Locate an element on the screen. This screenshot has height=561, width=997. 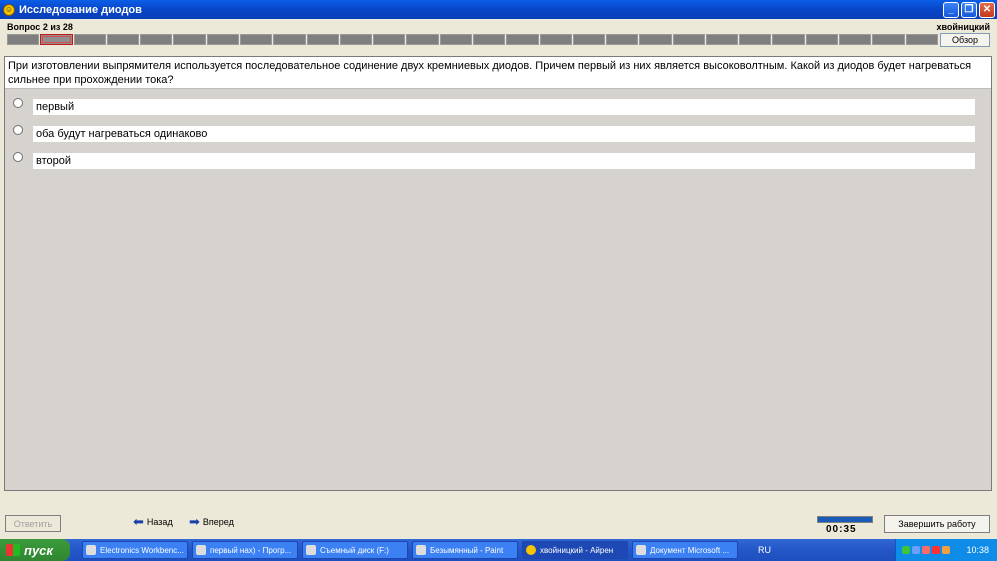
test-header: Вопрос 2 из 28 хвойницкий Обзор is located at coordinates (498, 37).